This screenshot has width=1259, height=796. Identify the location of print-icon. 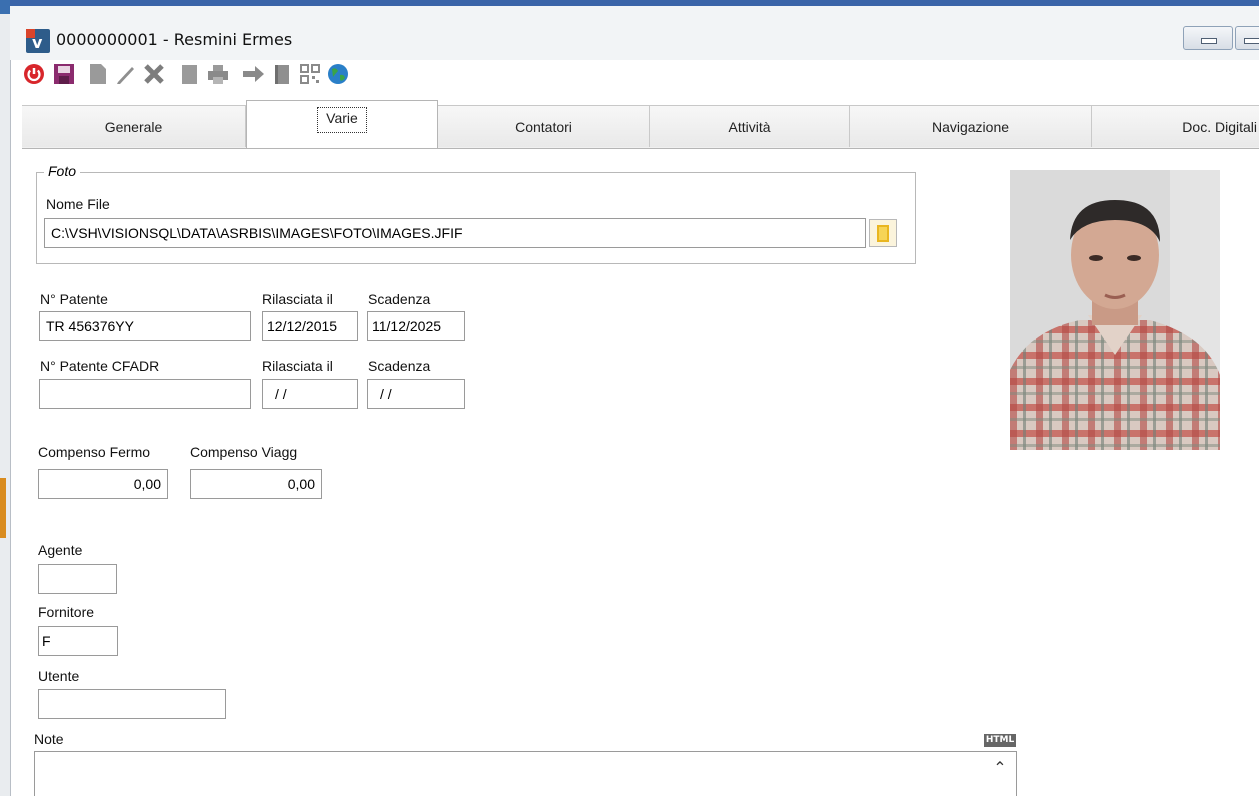
(218, 74).